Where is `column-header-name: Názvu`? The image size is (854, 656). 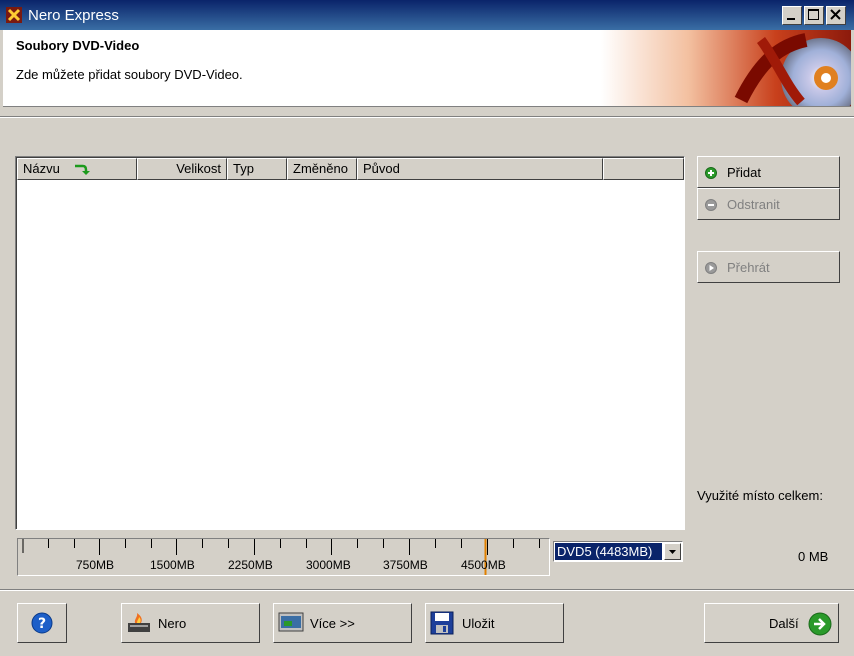
column-header-name: Názvu is located at coordinates (77, 169).